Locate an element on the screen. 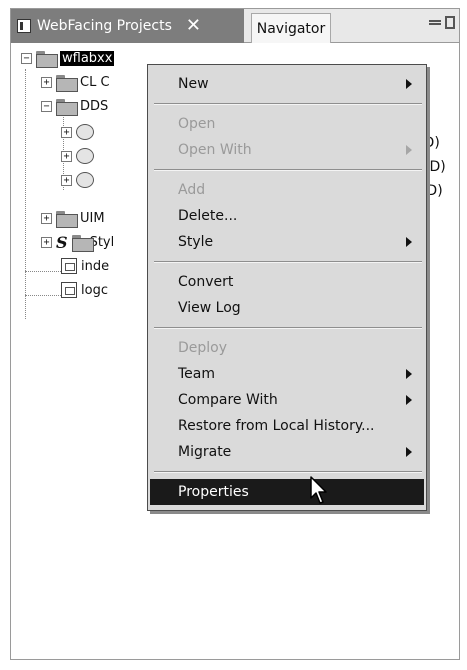  close-icon: ✕ is located at coordinates (193, 26).